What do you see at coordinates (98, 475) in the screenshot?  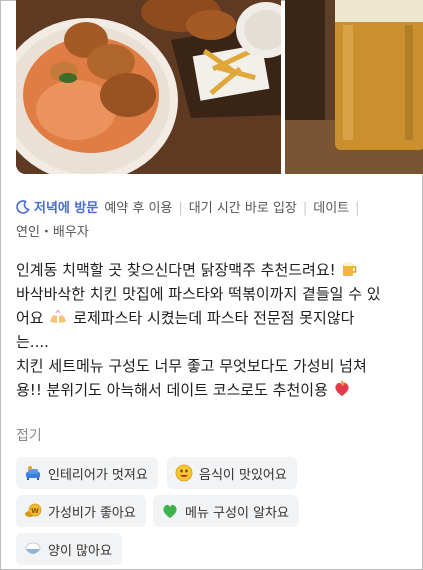 I see `keyword-label: 인테리어가 멋져요` at bounding box center [98, 475].